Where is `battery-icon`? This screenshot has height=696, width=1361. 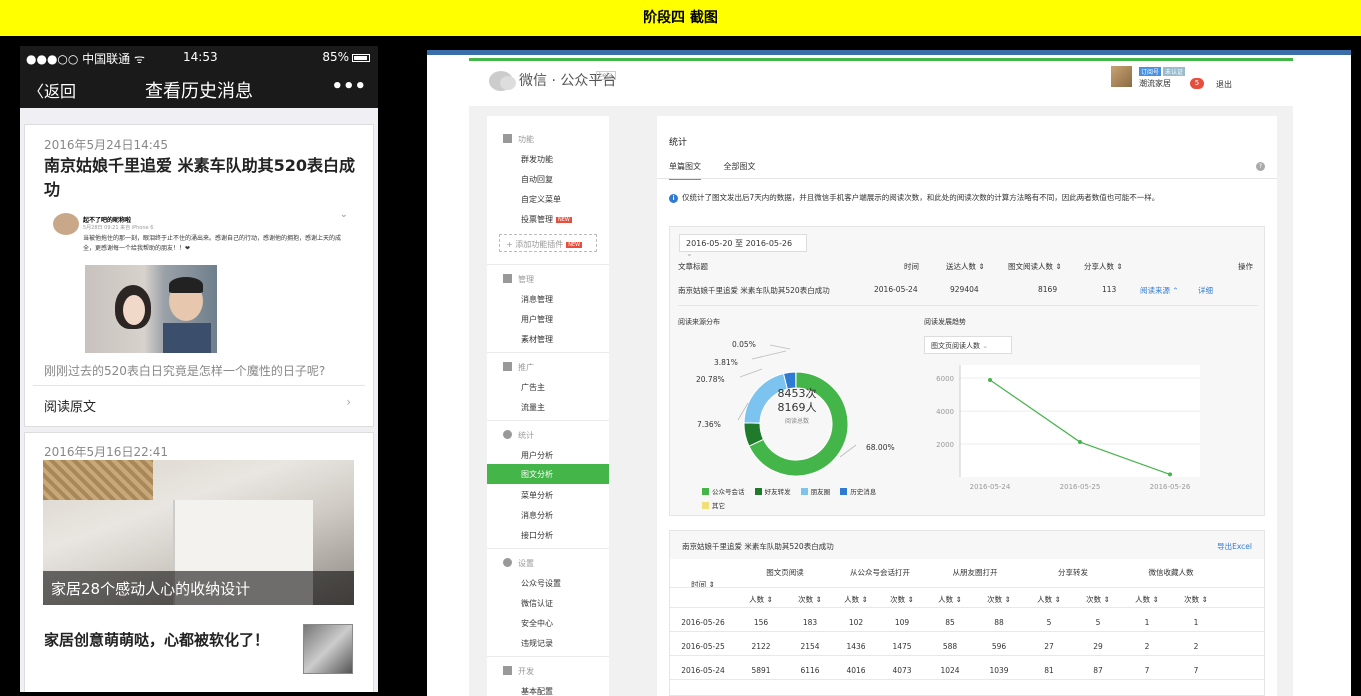 battery-icon is located at coordinates (361, 57).